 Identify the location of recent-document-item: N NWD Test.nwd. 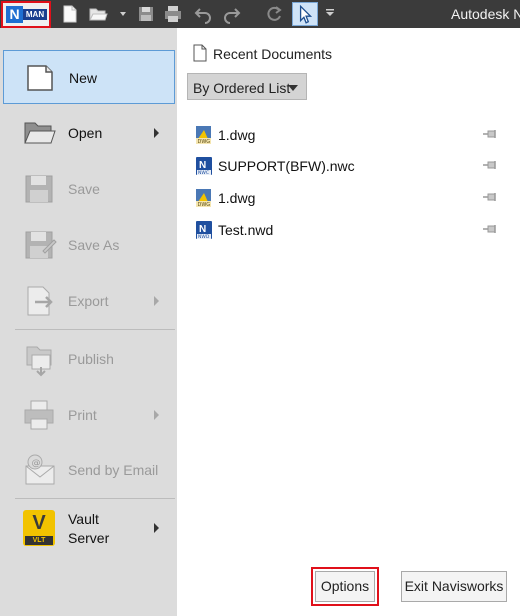
(347, 230).